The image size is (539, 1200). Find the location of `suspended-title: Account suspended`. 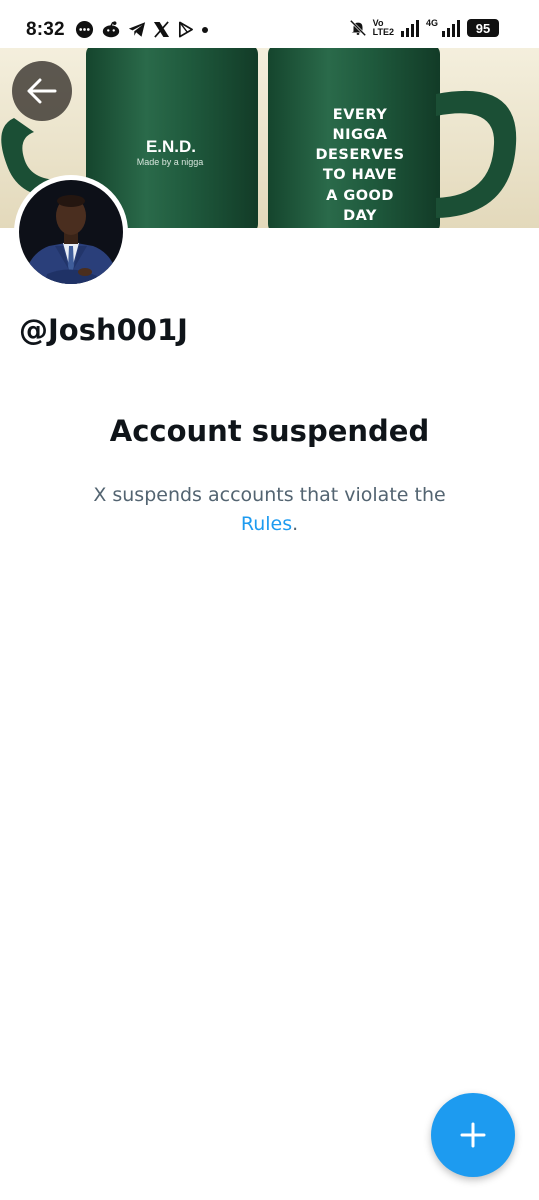

suspended-title: Account suspended is located at coordinates (269, 431).